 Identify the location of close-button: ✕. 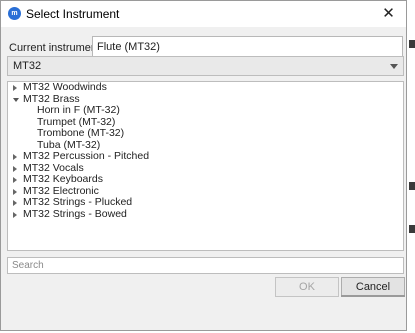
(388, 14).